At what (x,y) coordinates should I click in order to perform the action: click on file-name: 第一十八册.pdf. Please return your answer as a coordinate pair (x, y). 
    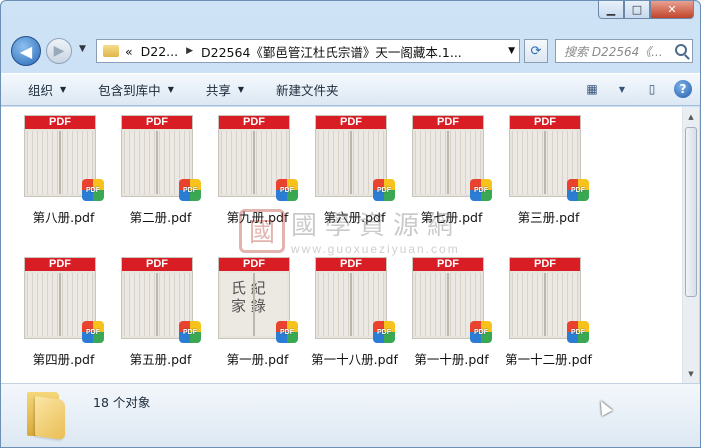
    Looking at the image, I should click on (354, 359).